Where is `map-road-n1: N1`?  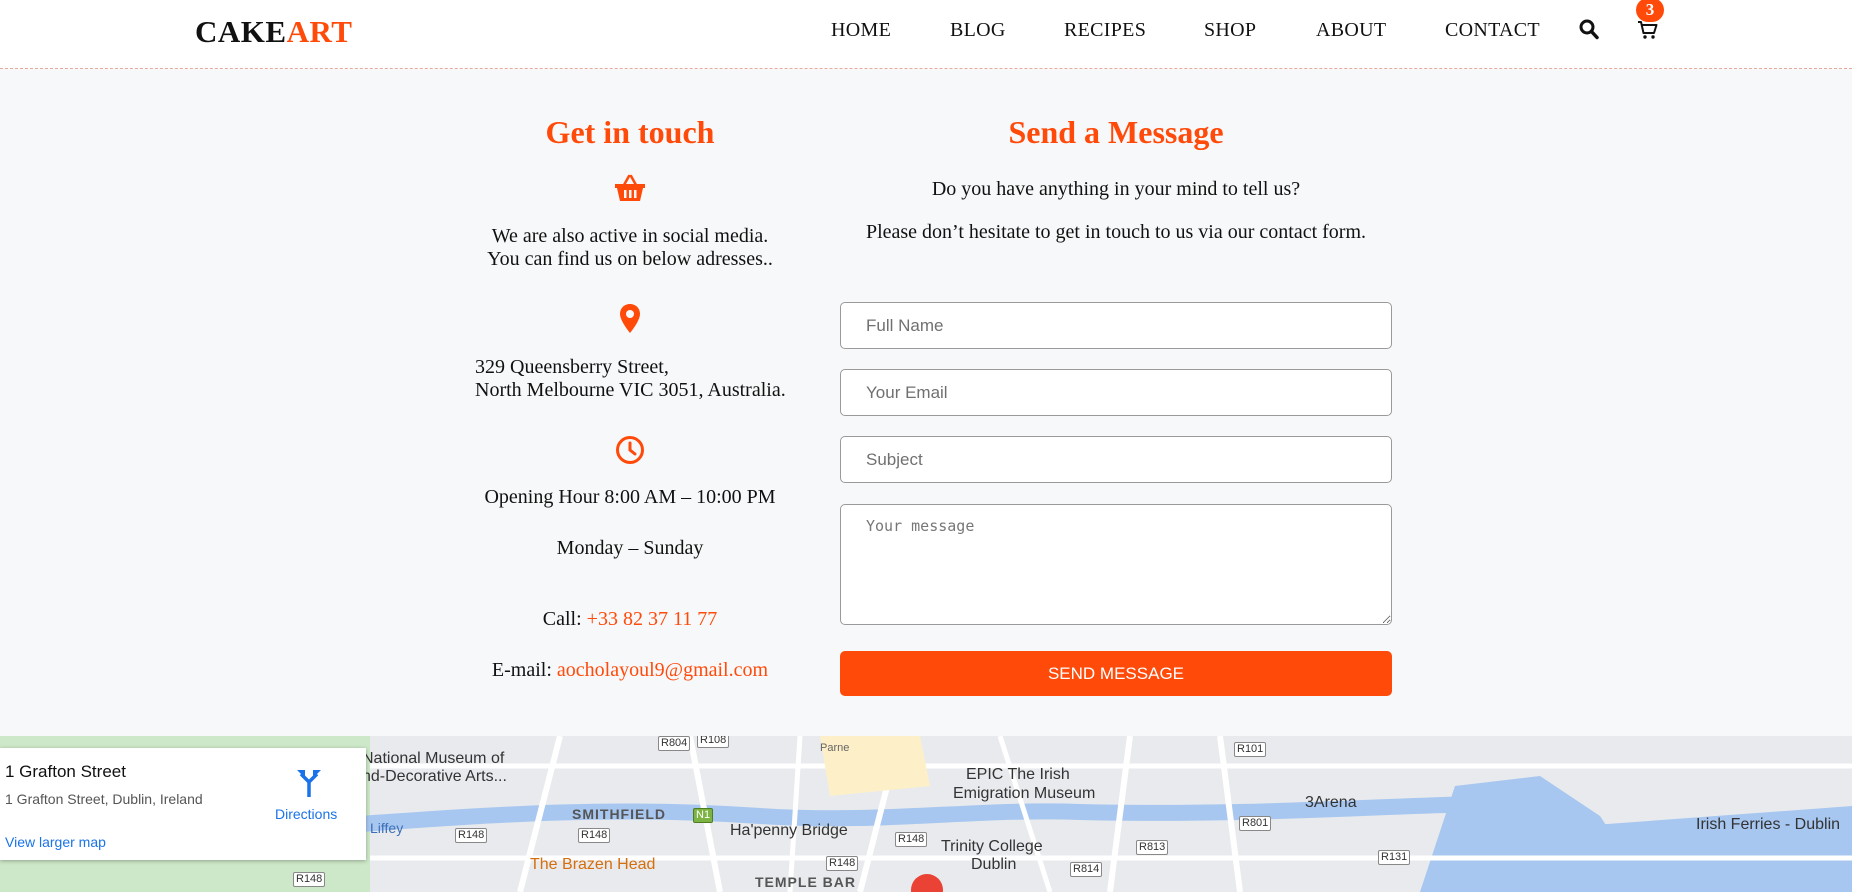 map-road-n1: N1 is located at coordinates (703, 815).